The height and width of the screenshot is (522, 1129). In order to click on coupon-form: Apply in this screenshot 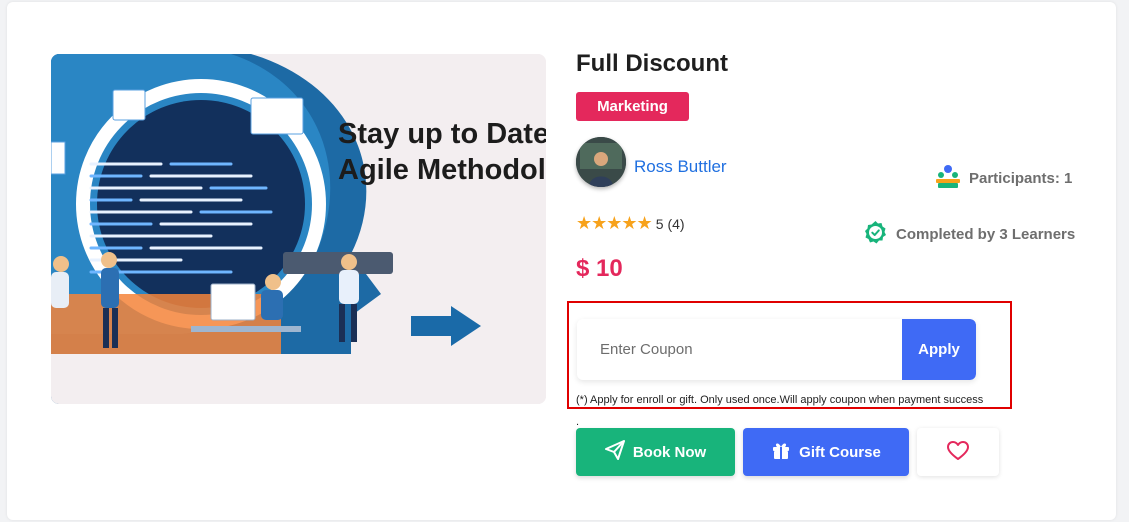, I will do `click(776, 349)`.